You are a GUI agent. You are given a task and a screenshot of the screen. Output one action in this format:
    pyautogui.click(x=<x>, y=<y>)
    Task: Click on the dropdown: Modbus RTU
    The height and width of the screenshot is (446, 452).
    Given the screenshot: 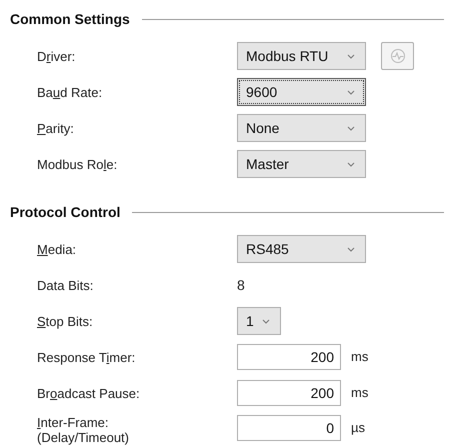 What is the action you would take?
    pyautogui.click(x=301, y=56)
    